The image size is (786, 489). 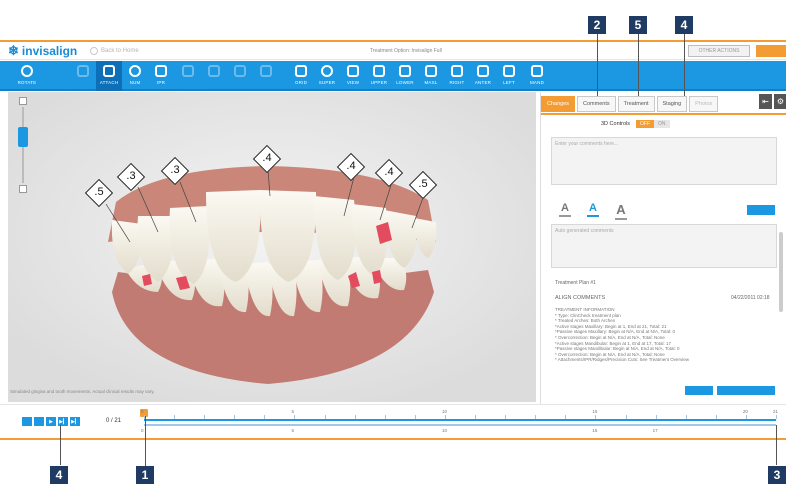 What do you see at coordinates (51, 421) in the screenshot?
I see `play-button: ▶` at bounding box center [51, 421].